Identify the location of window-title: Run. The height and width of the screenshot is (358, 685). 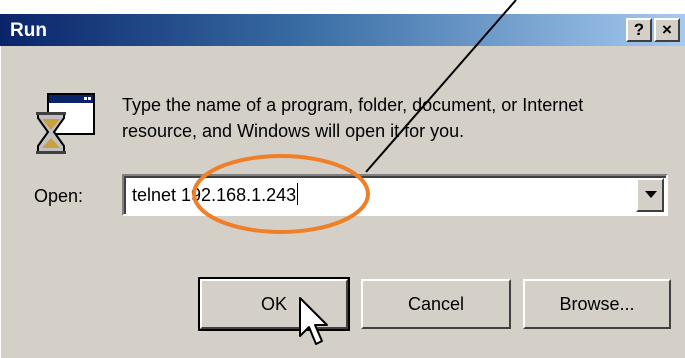
(28, 30).